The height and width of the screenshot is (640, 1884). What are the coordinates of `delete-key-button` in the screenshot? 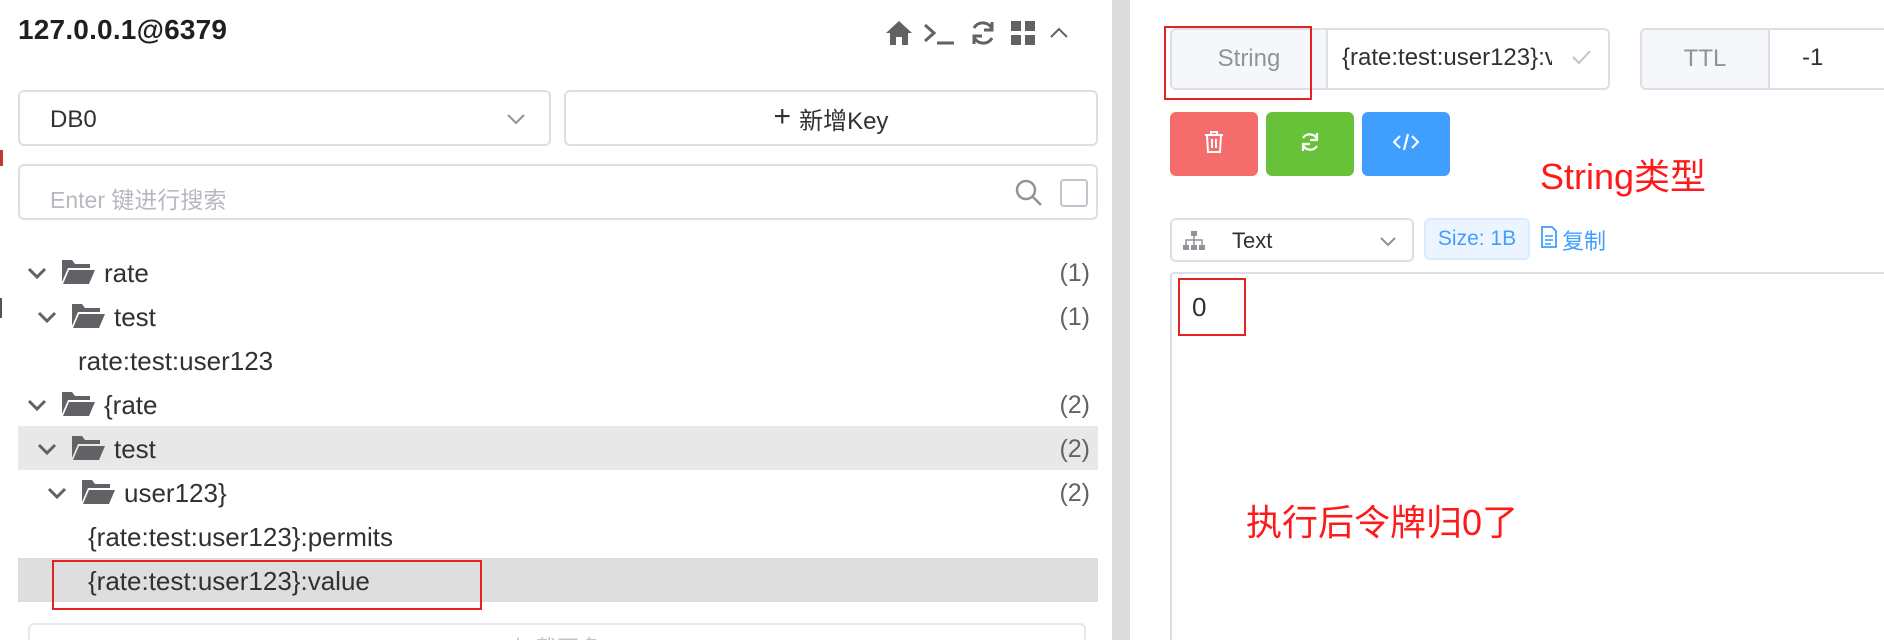 It's located at (1214, 144).